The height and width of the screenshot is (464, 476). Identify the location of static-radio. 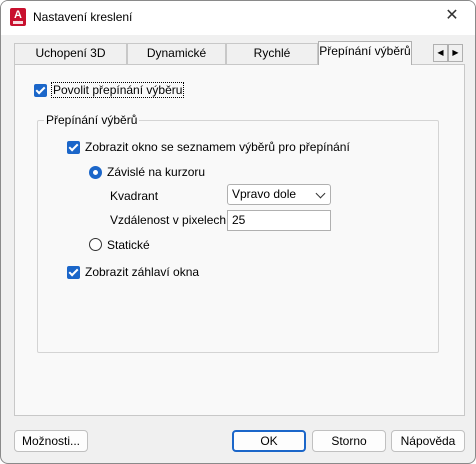
(95, 244).